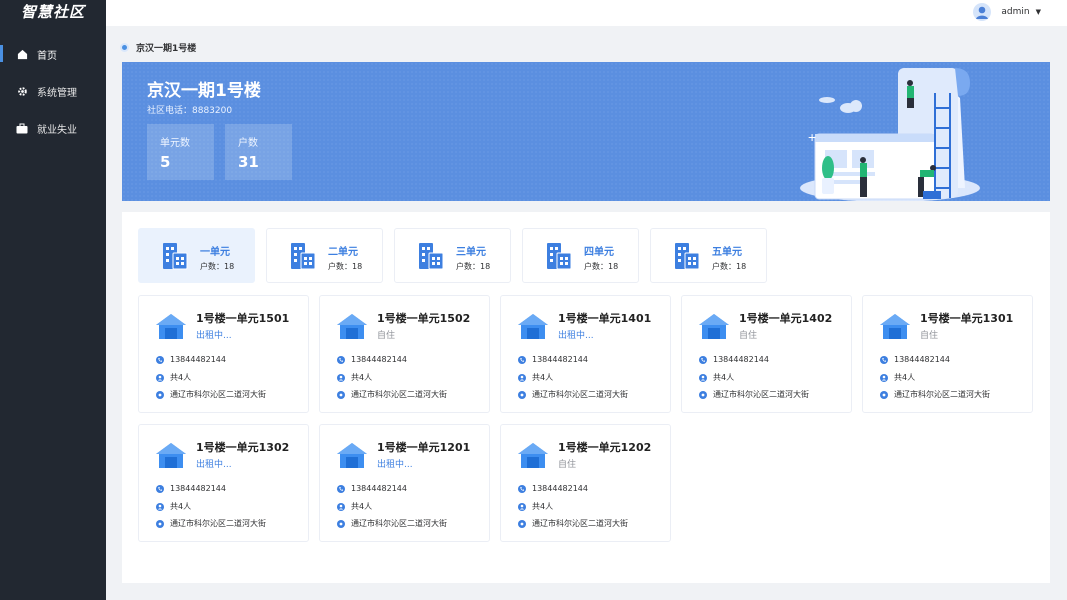 Image resolution: width=1067 pixels, height=600 pixels. I want to click on office-illustration: +, so click(890, 134).